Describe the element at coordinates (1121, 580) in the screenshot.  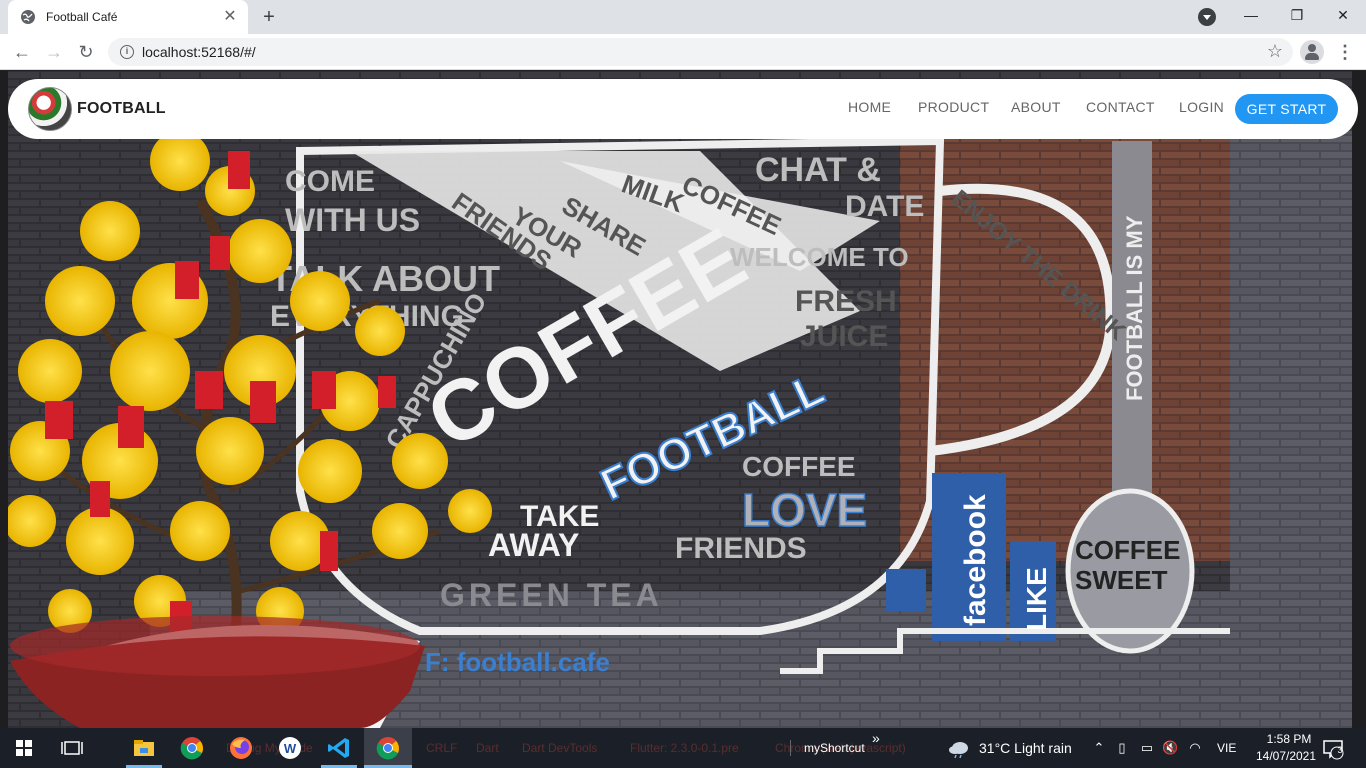
I see `mural-text: SWEET` at that location.